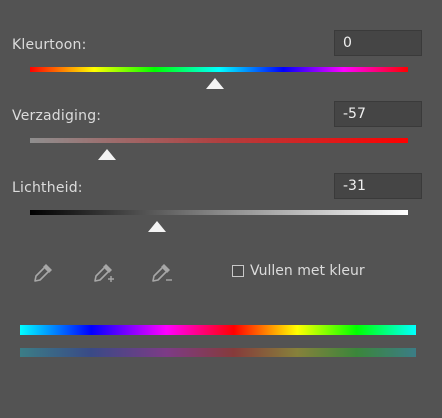  I want to click on saturation-slider-thumb, so click(107, 154).